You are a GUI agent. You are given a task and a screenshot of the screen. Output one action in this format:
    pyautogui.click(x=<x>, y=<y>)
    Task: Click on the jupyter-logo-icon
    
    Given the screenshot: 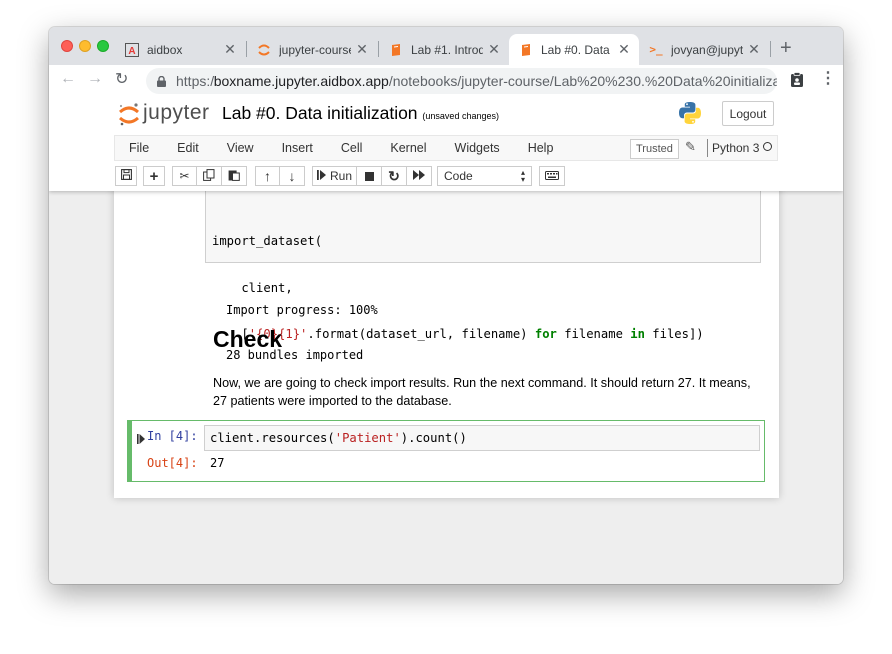 What is the action you would take?
    pyautogui.click(x=129, y=117)
    